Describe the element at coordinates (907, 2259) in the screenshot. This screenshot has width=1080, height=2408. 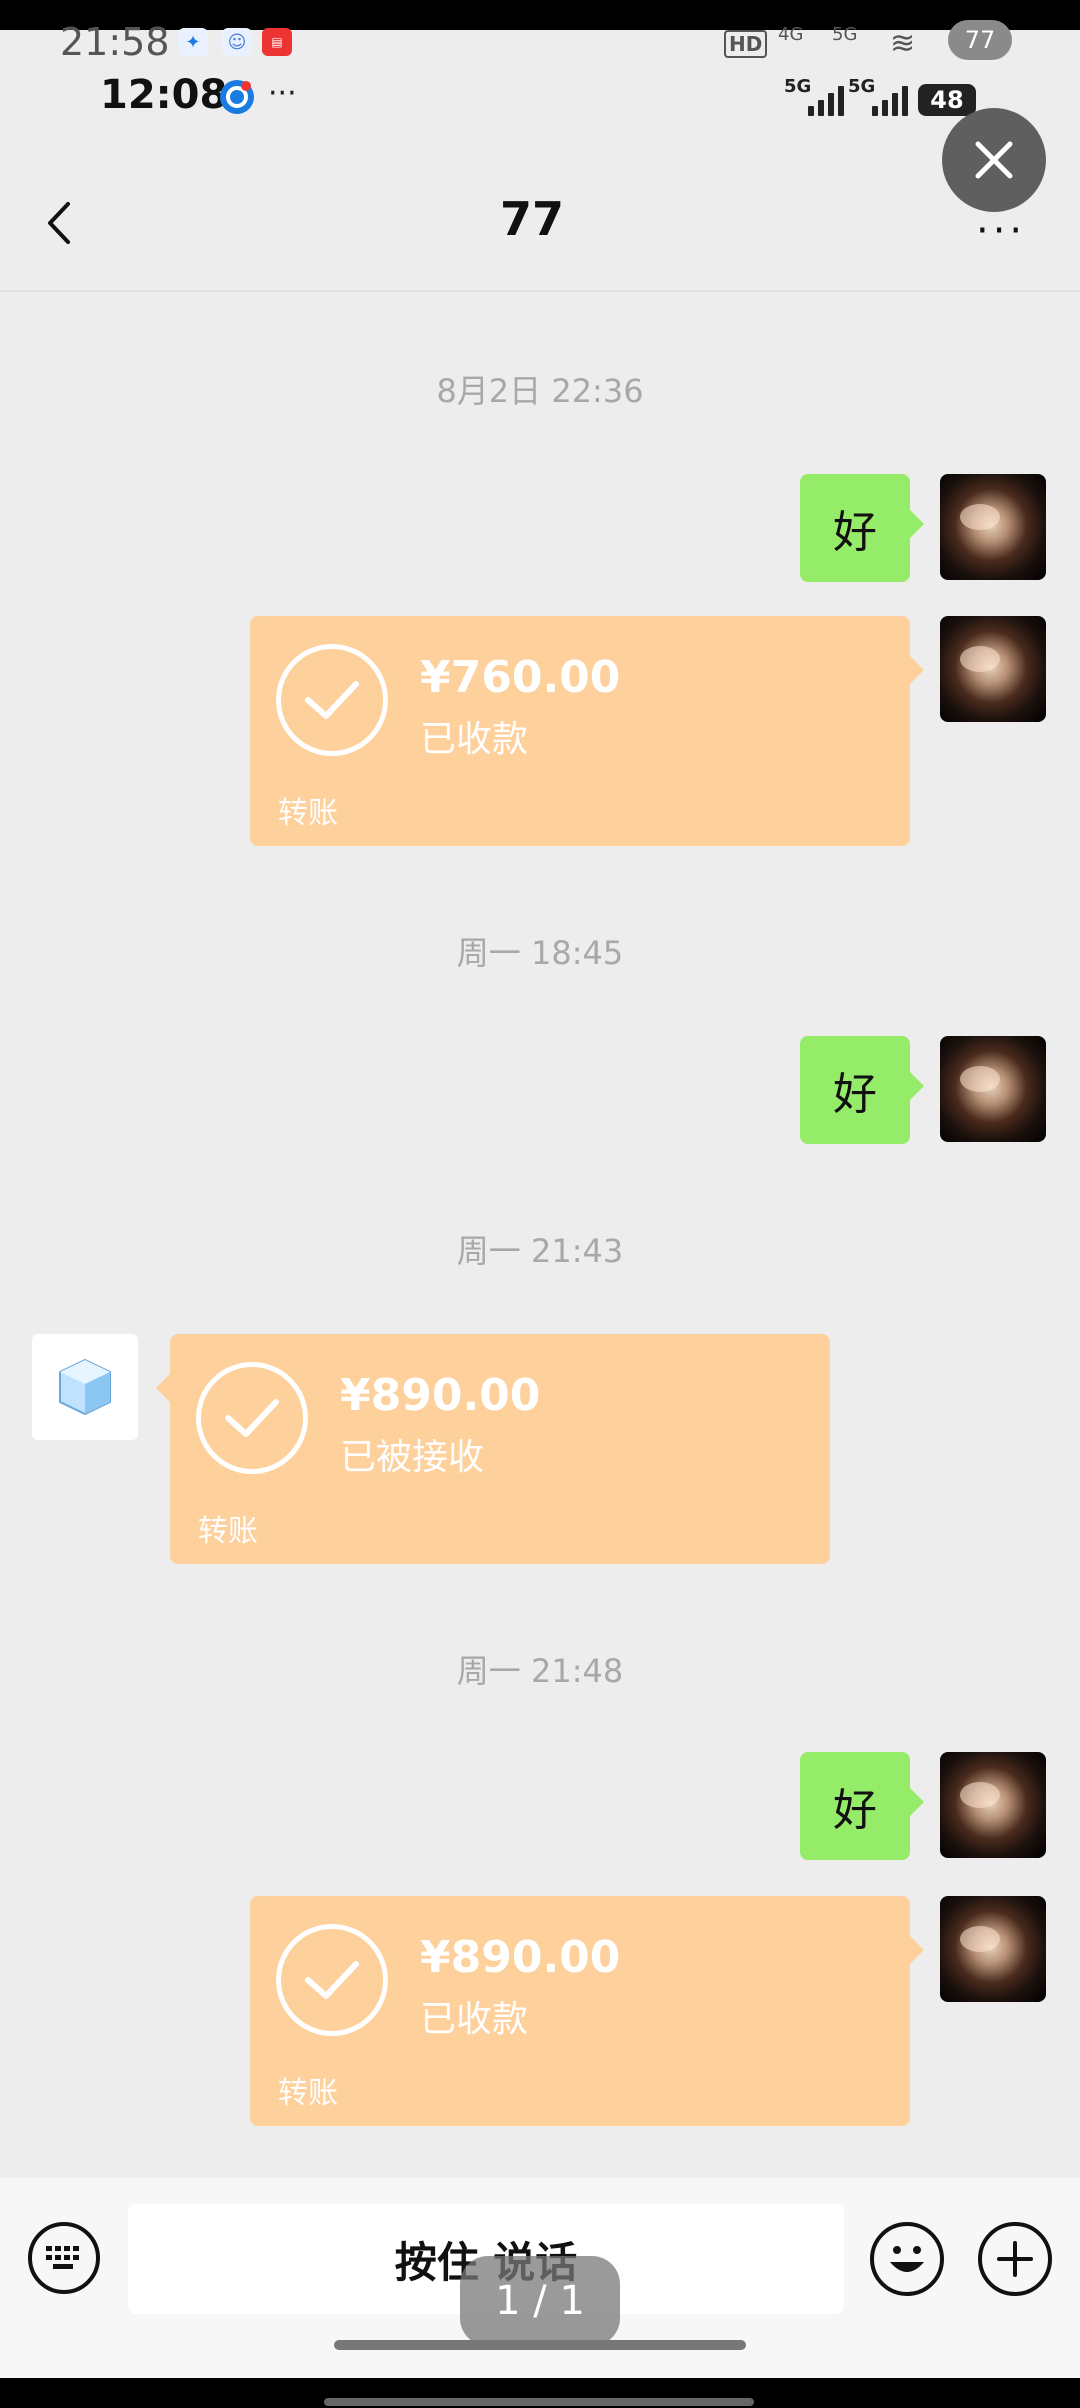
I see `emoji-icon` at that location.